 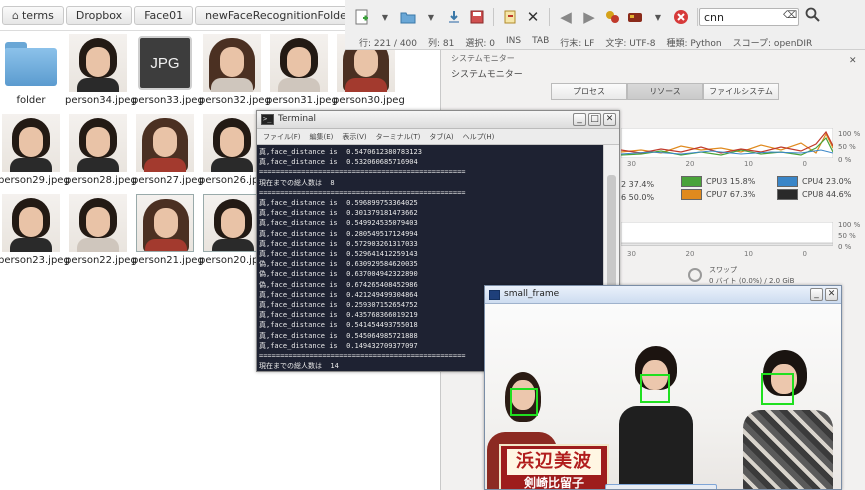 I want to click on compile-icon, so click(x=612, y=17).